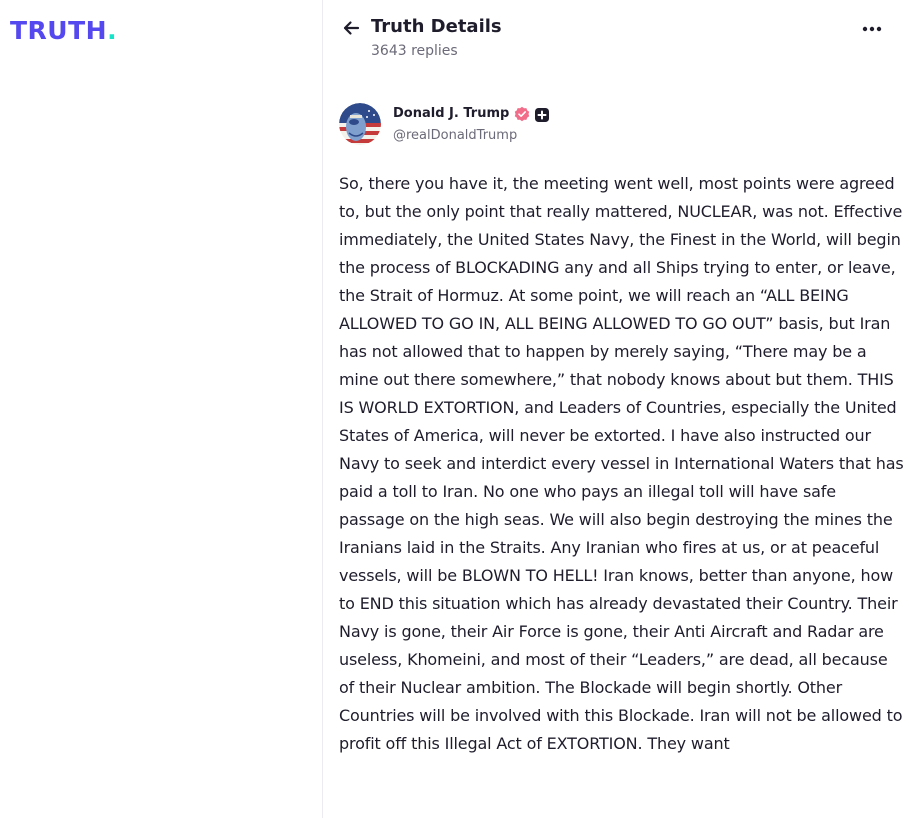 The width and height of the screenshot is (909, 818). I want to click on more-options-button, so click(872, 29).